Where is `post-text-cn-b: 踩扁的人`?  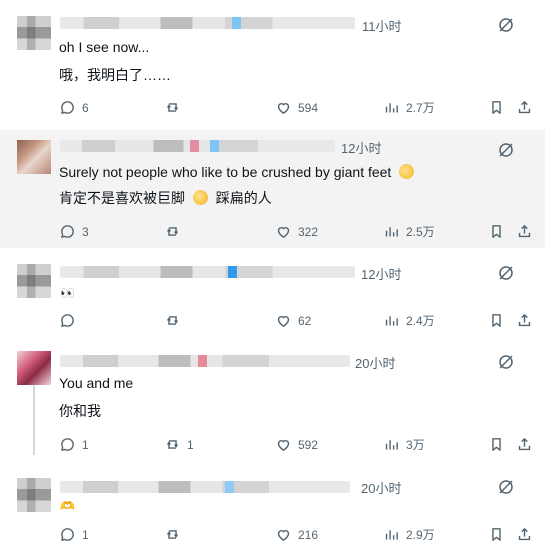 post-text-cn-b: 踩扁的人 is located at coordinates (243, 198).